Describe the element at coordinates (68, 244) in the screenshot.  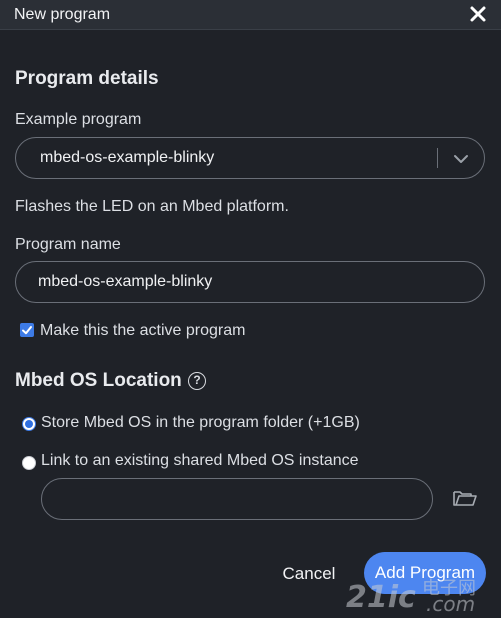
I see `program-name-label: Program name` at that location.